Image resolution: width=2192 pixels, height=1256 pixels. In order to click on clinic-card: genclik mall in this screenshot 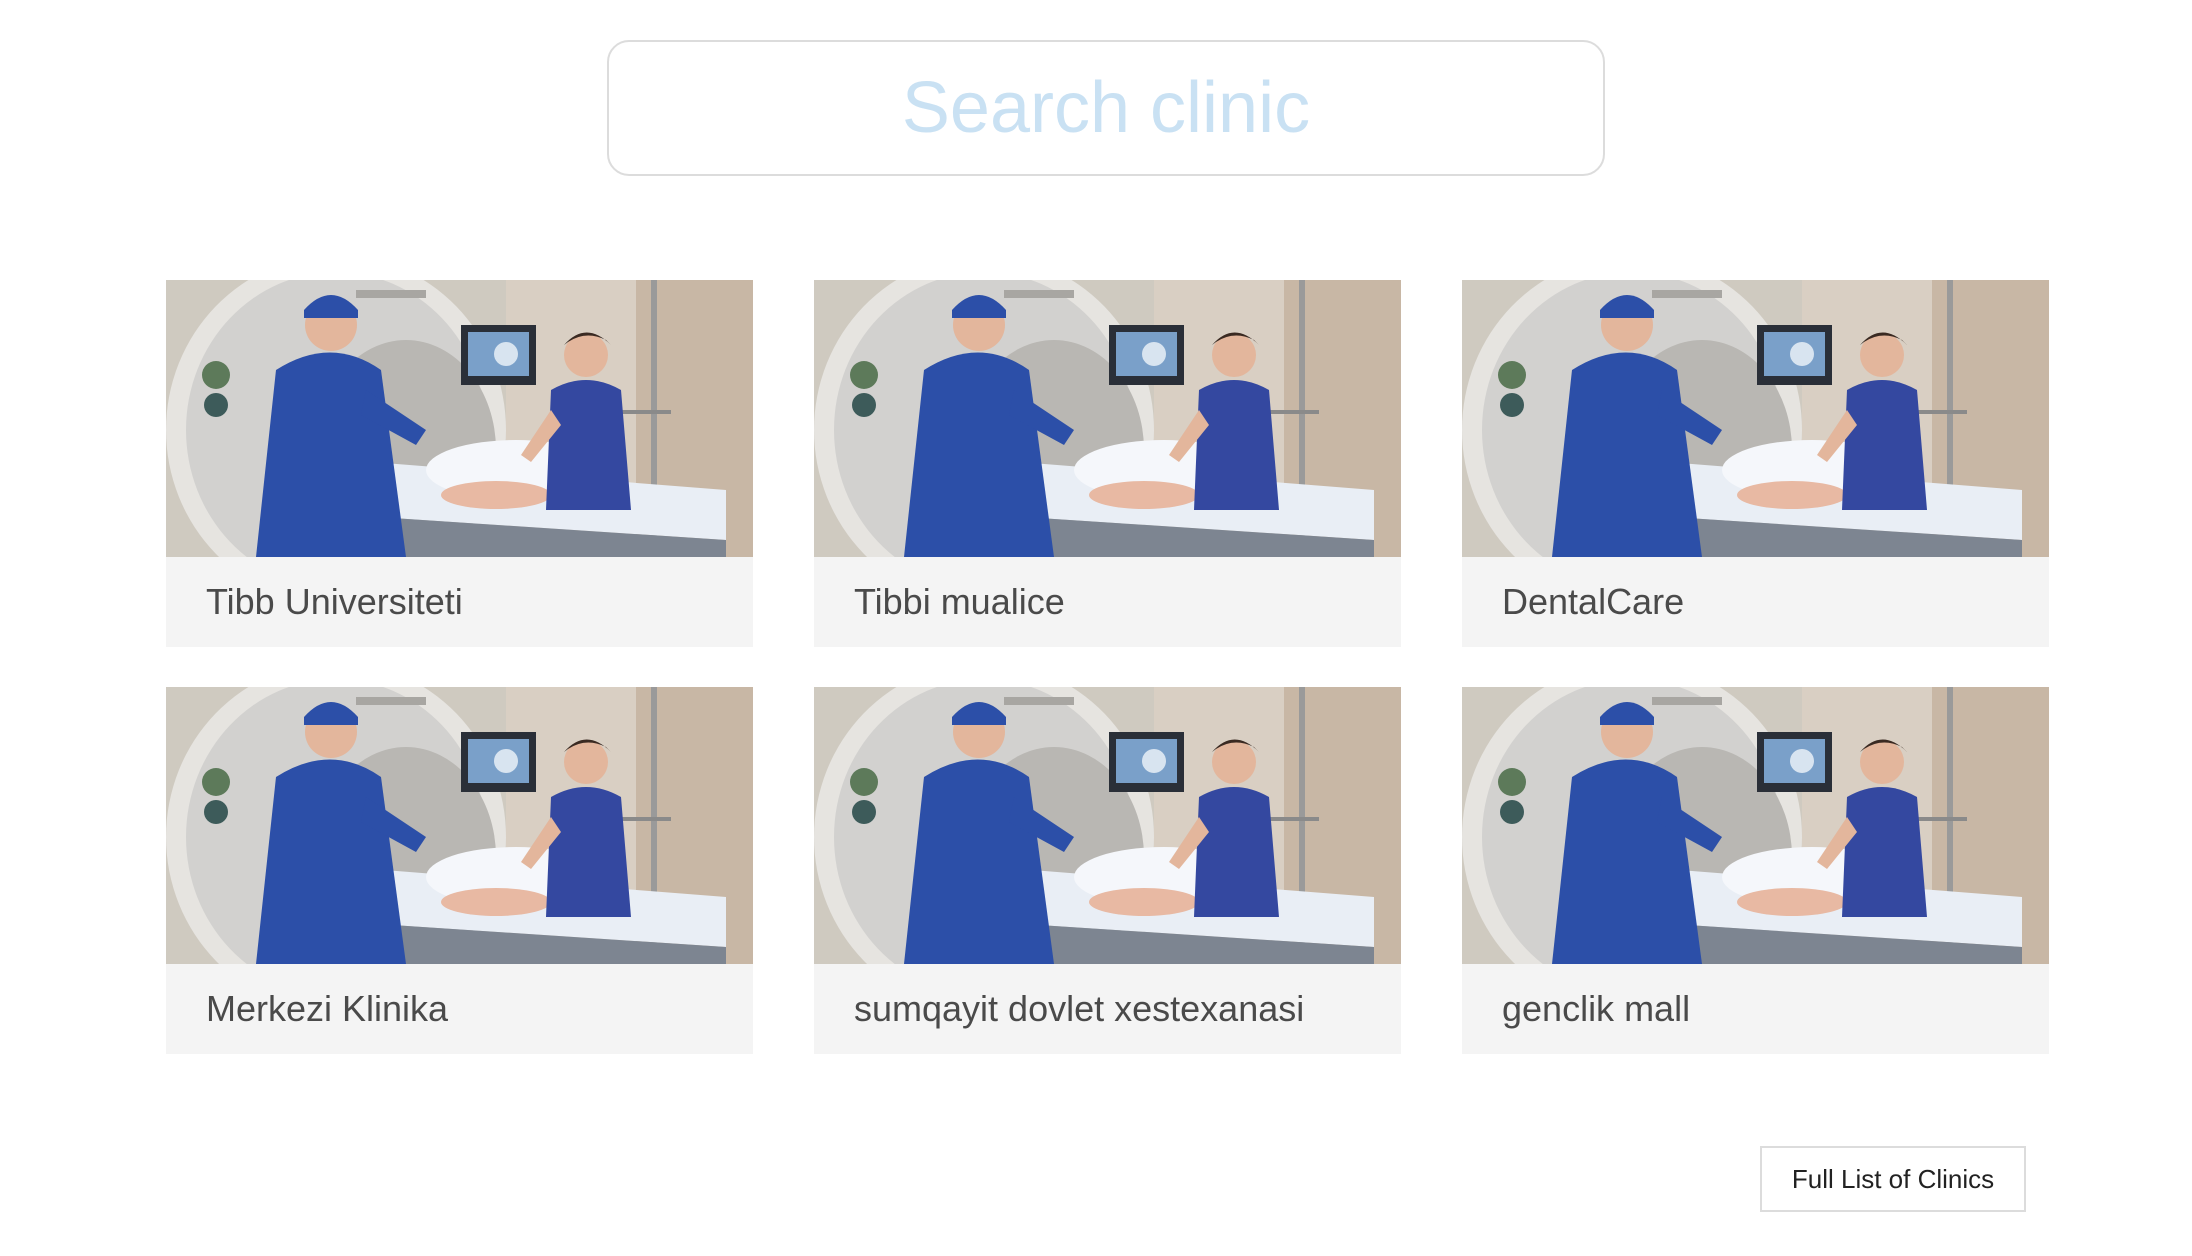, I will do `click(1755, 870)`.